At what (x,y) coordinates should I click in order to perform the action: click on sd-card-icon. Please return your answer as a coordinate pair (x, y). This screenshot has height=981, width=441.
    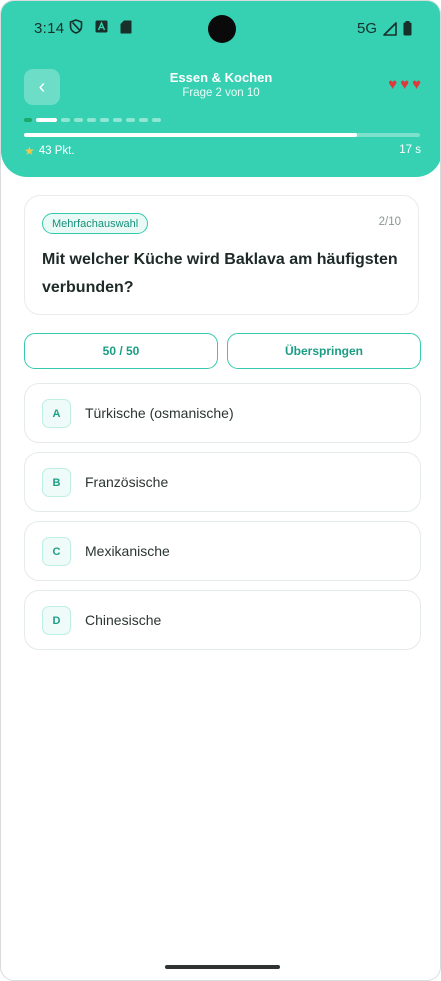
    Looking at the image, I should click on (126, 26).